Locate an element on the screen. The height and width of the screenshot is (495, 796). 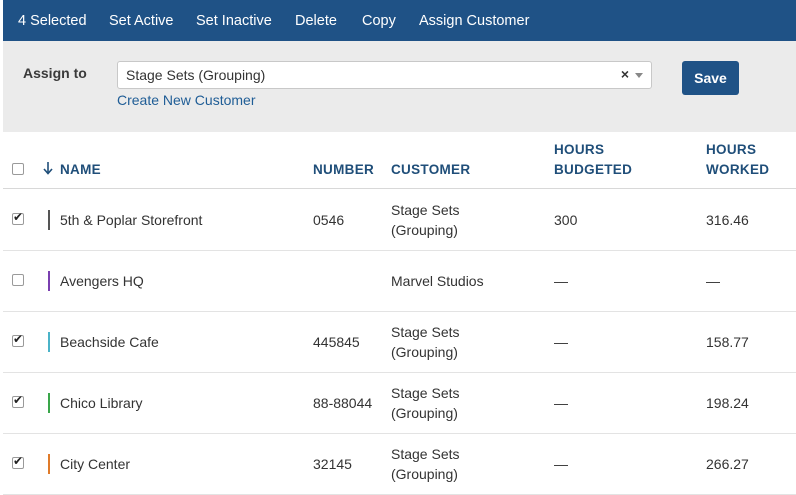
project-number: 88-88044 is located at coordinates (343, 403).